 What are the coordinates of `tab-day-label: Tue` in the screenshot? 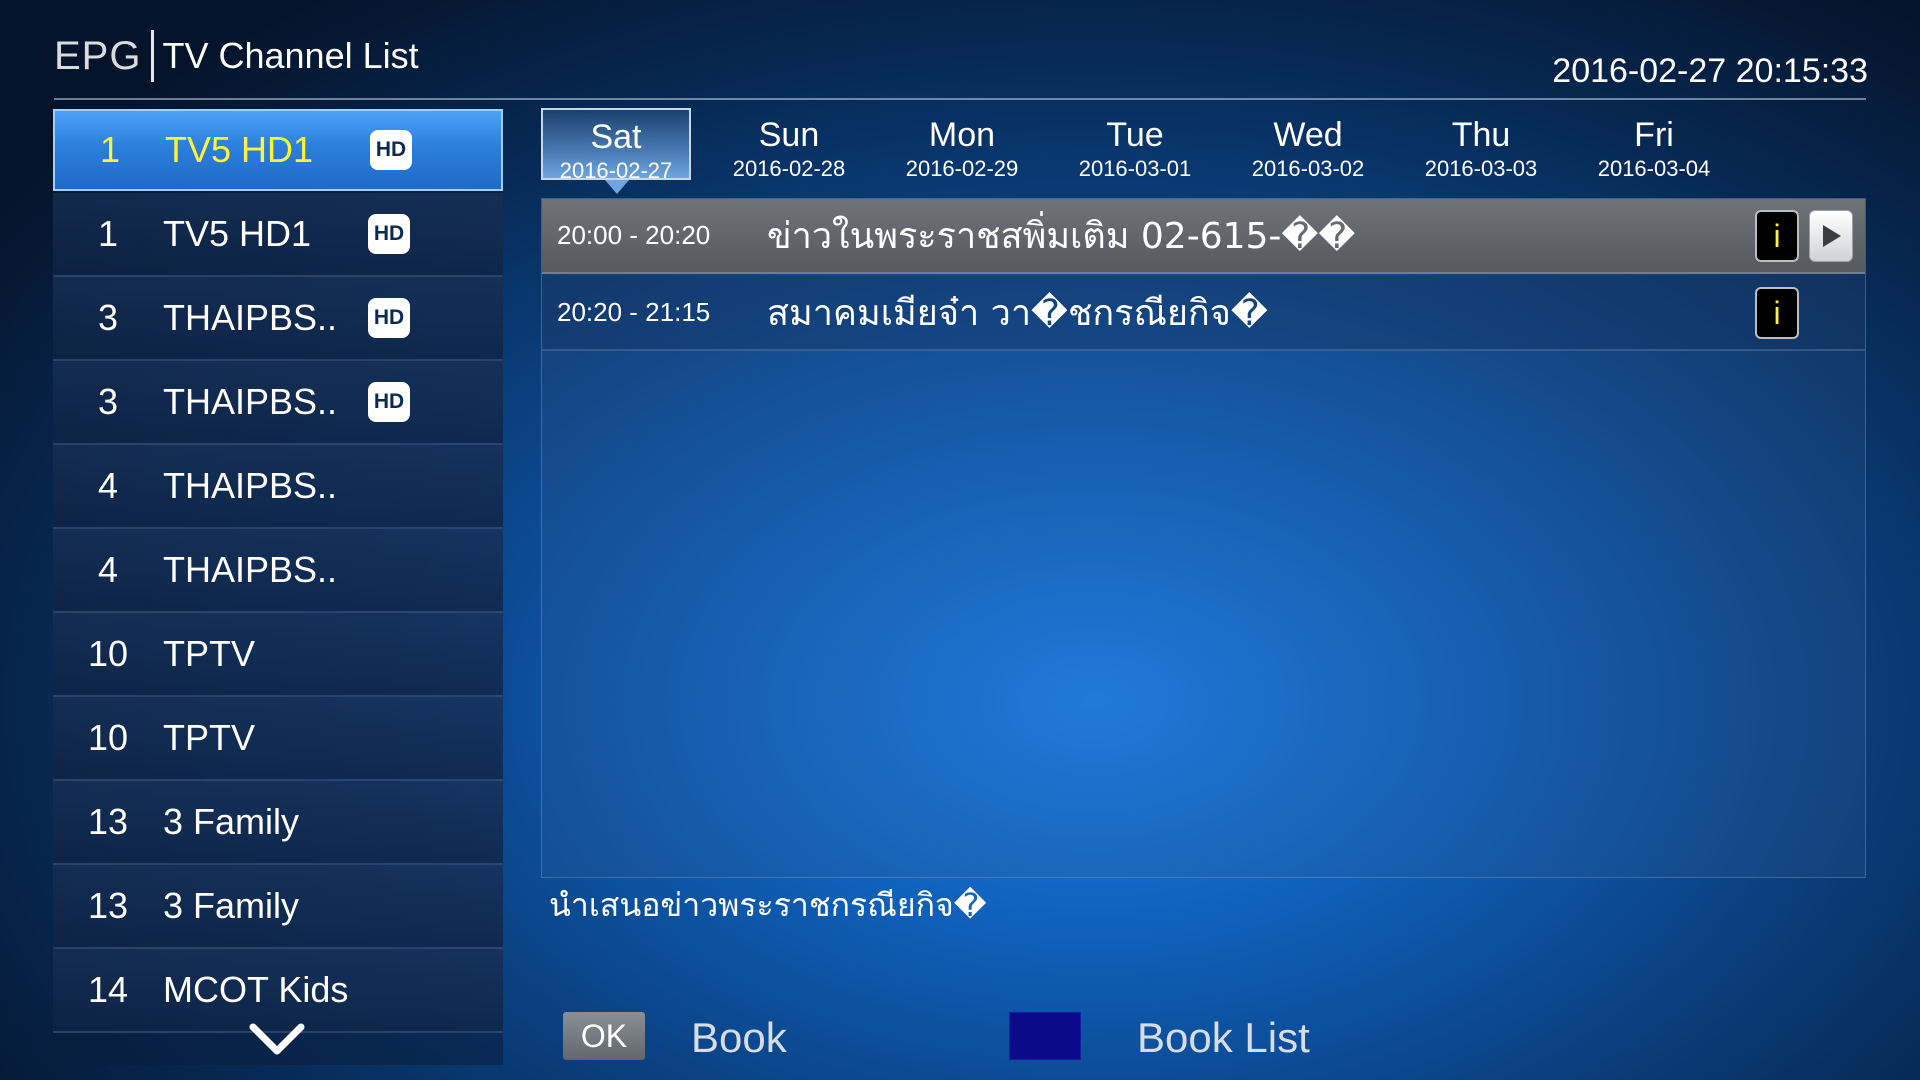 It's located at (1135, 135).